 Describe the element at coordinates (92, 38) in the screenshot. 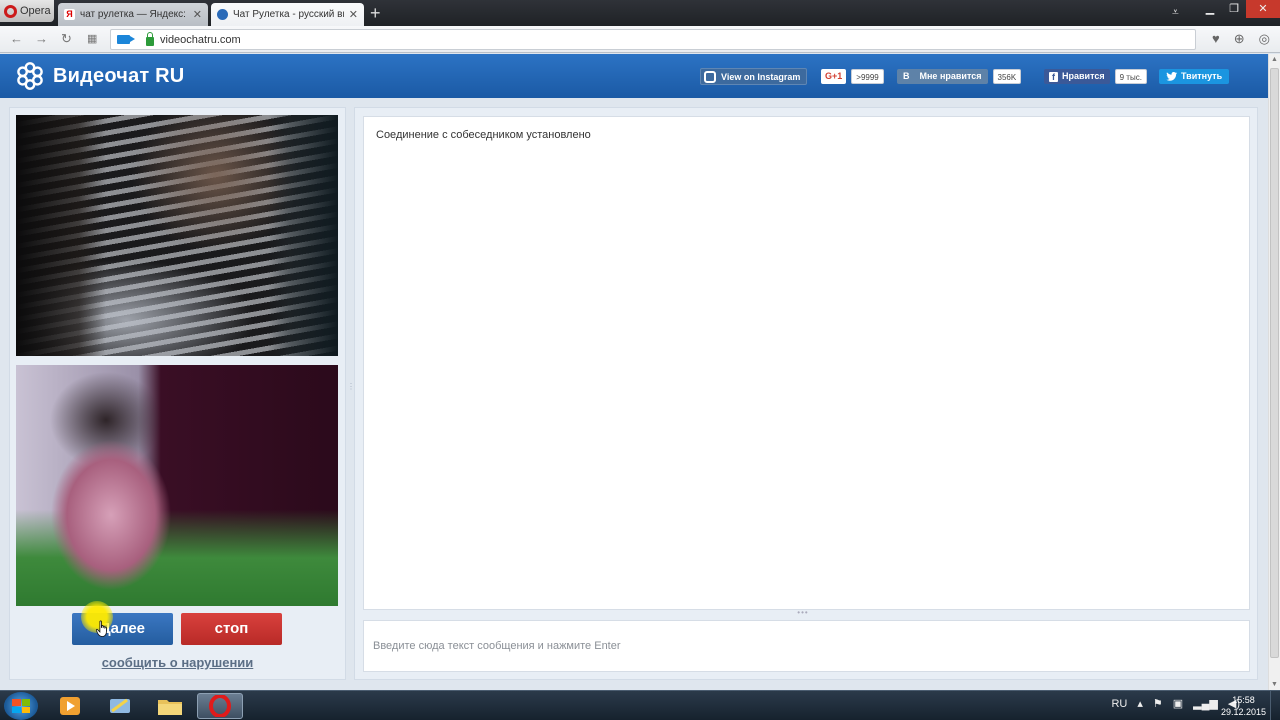

I see `speed-dial-icon: ▦` at that location.